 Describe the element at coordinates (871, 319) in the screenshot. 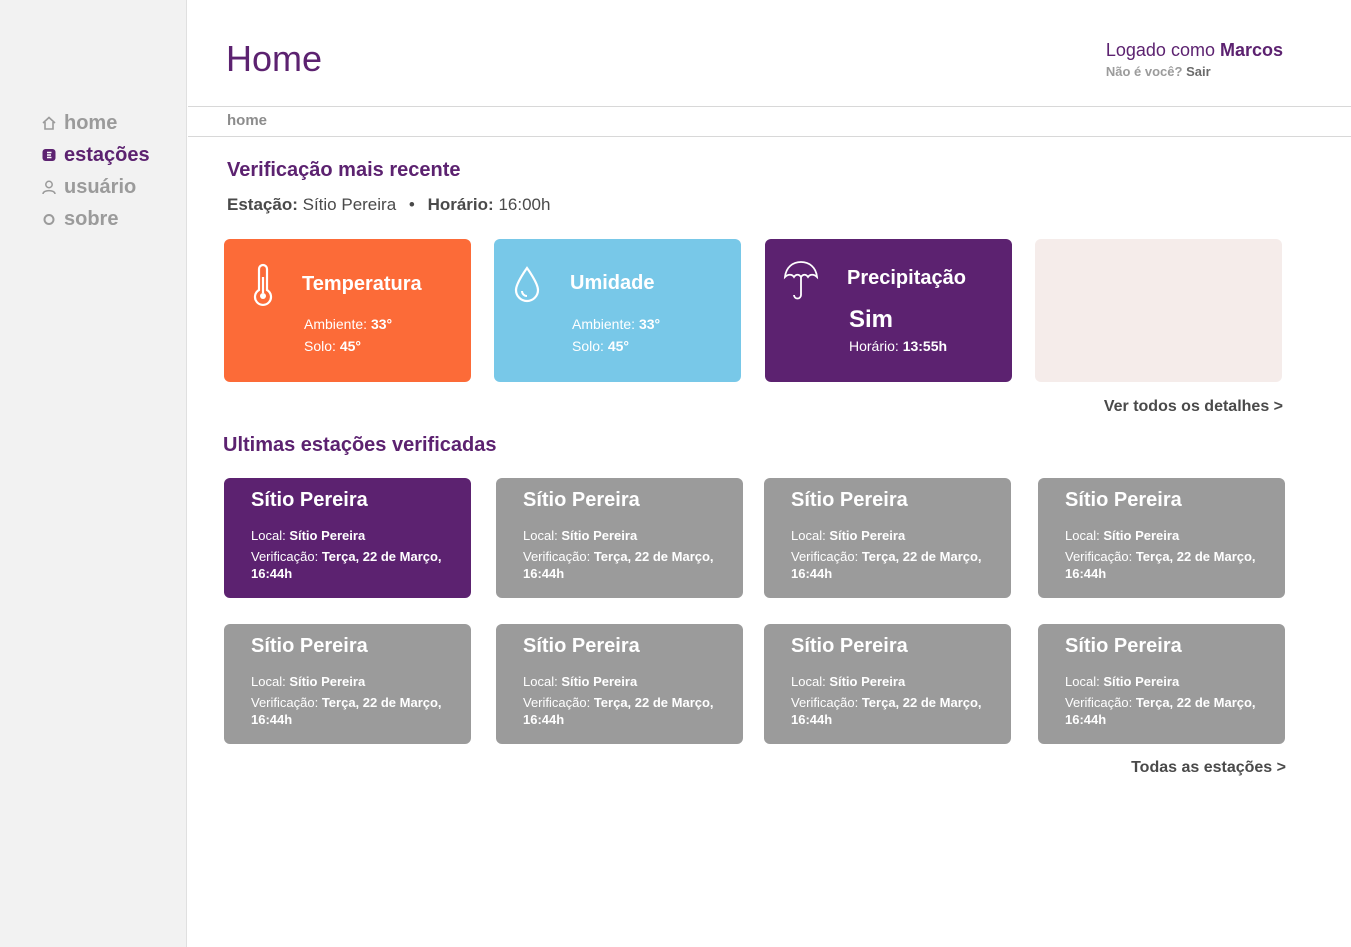

I see `precipitation-value: Sim` at that location.